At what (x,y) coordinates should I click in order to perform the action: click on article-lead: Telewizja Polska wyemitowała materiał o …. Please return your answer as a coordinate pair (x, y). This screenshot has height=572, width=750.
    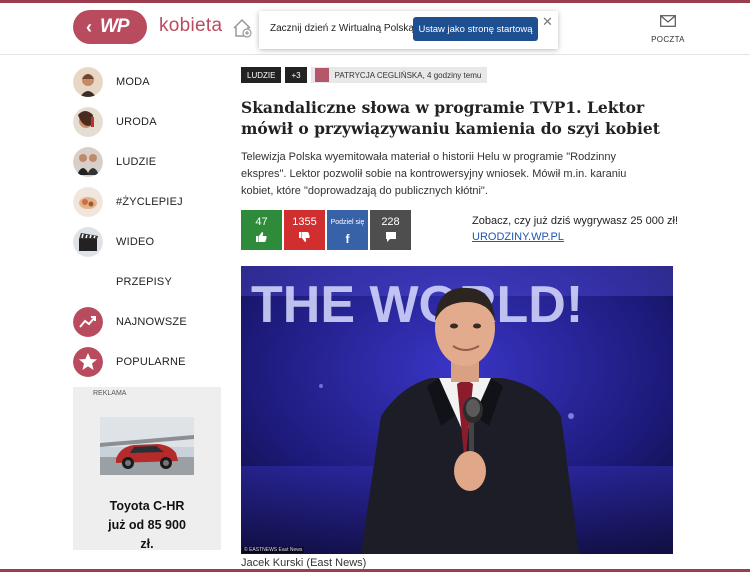
    Looking at the image, I should click on (434, 174).